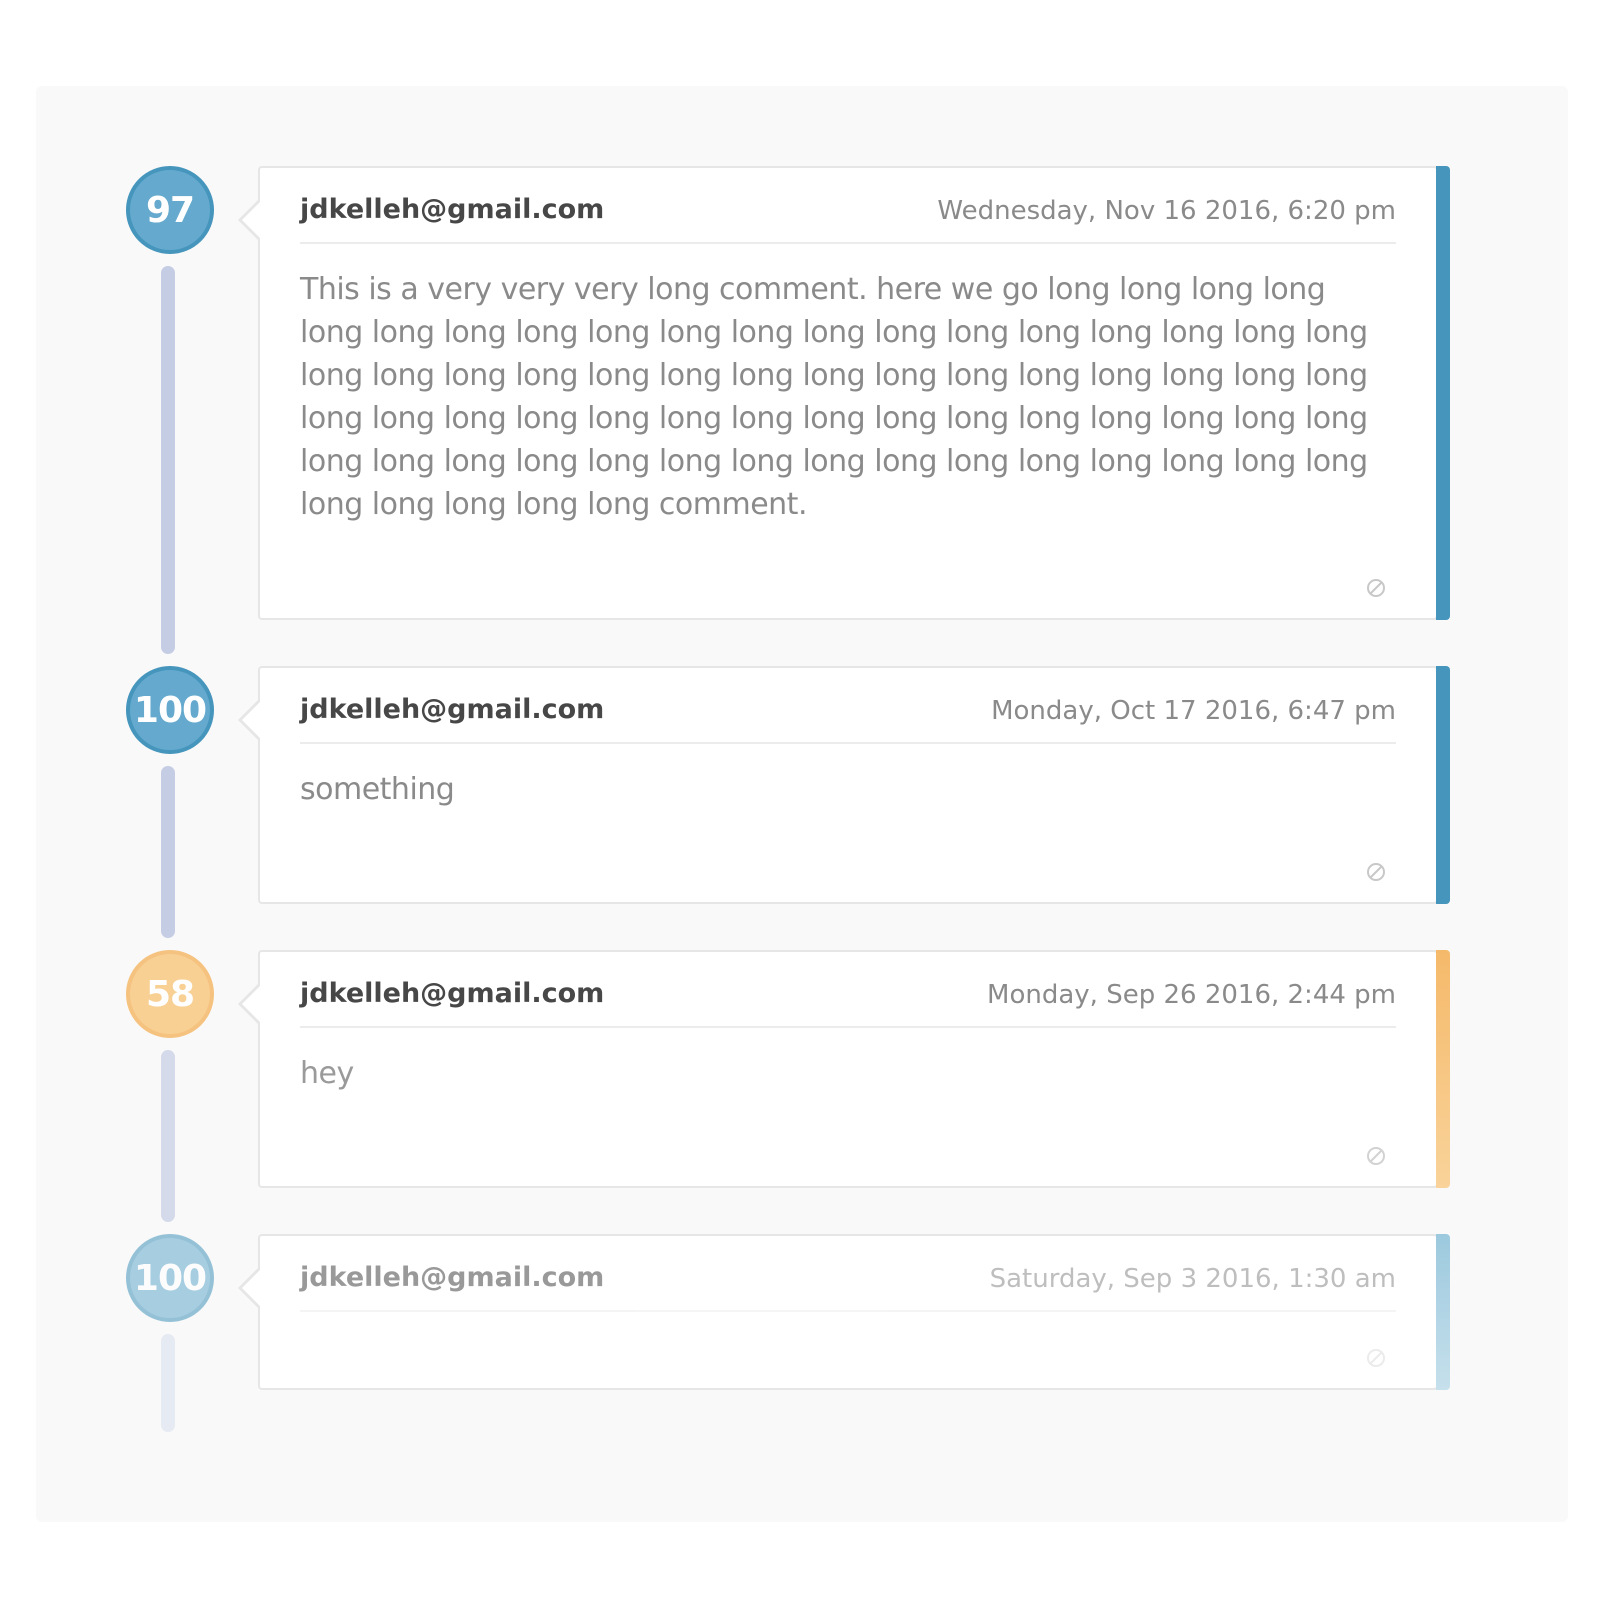 This screenshot has height=1600, width=1600. Describe the element at coordinates (1193, 711) in the screenshot. I see `comment-date: Monday, Oct 17 2016, 6:47 pm` at that location.